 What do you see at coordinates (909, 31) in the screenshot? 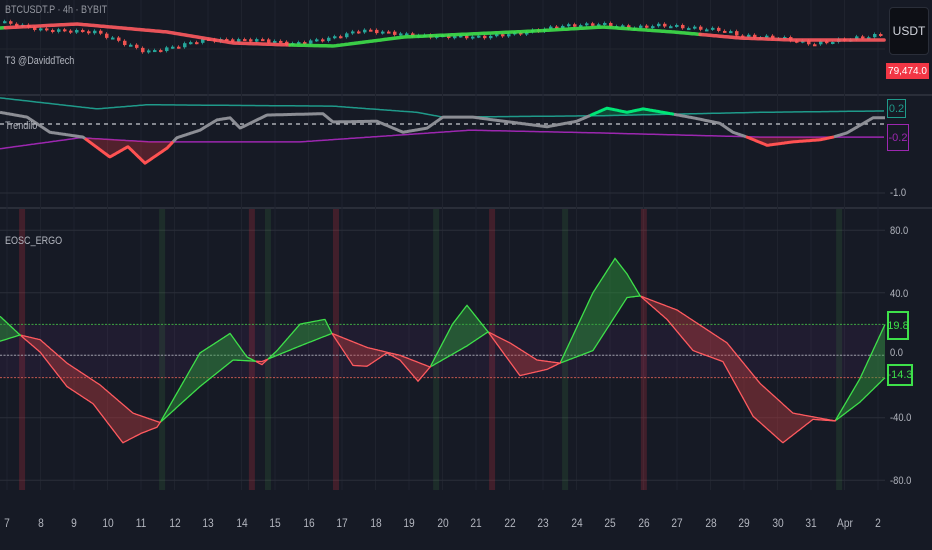
I see `currency-button: USDT` at bounding box center [909, 31].